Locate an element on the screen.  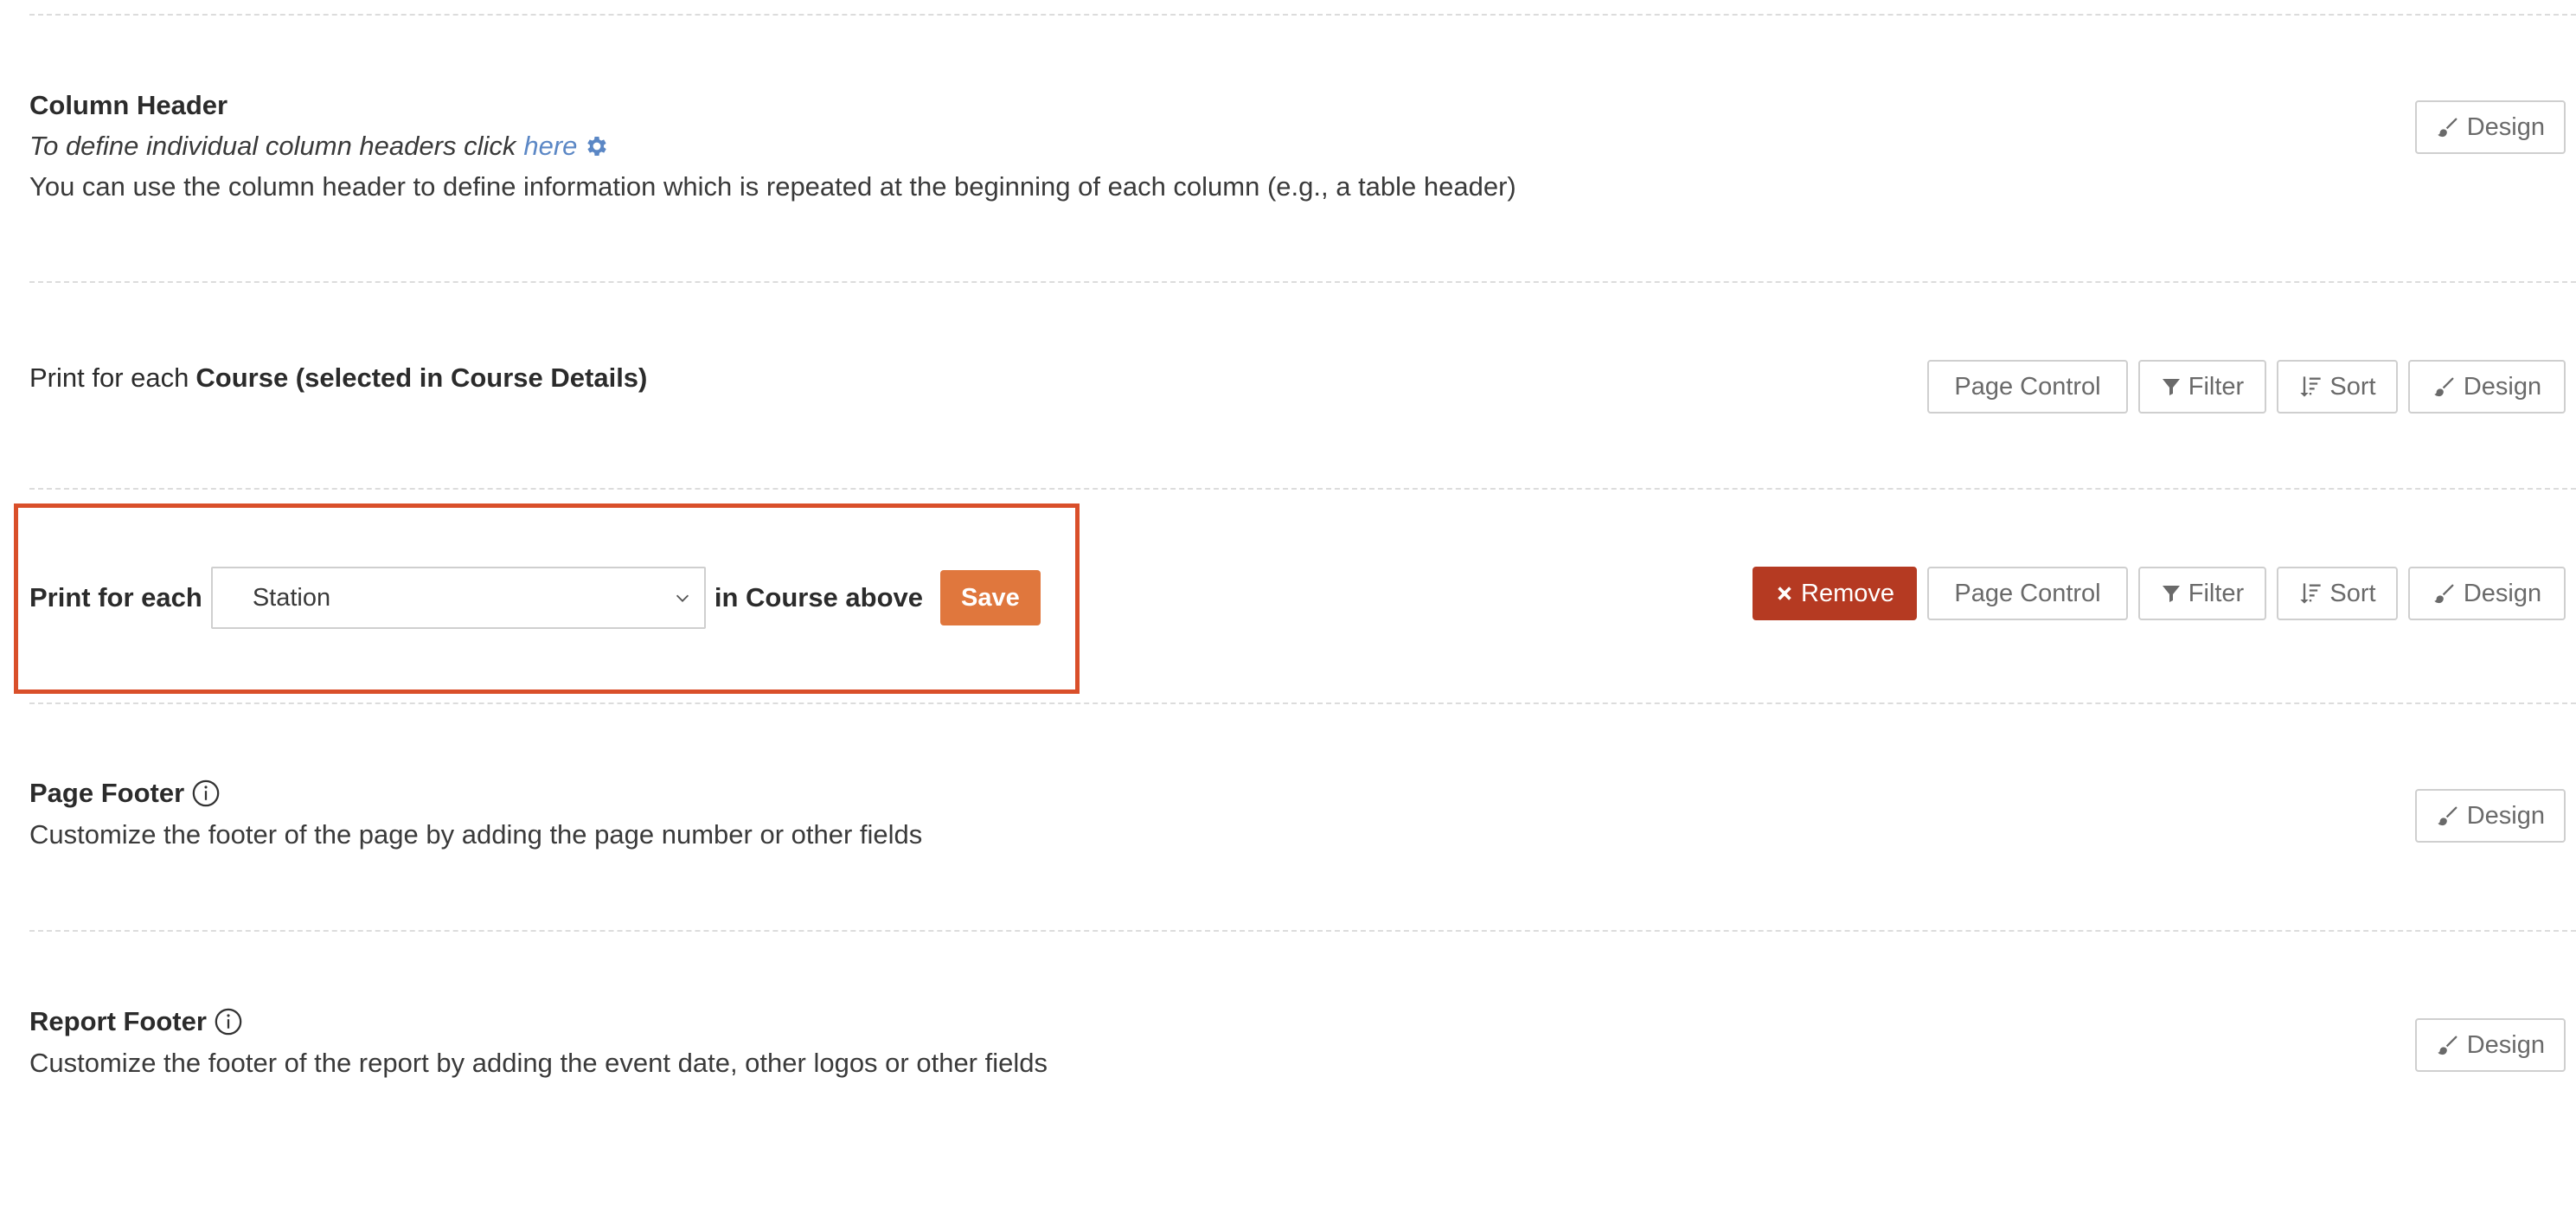
station-section-actions: Remove Page Control Filter Sort Design is located at coordinates (2159, 594).